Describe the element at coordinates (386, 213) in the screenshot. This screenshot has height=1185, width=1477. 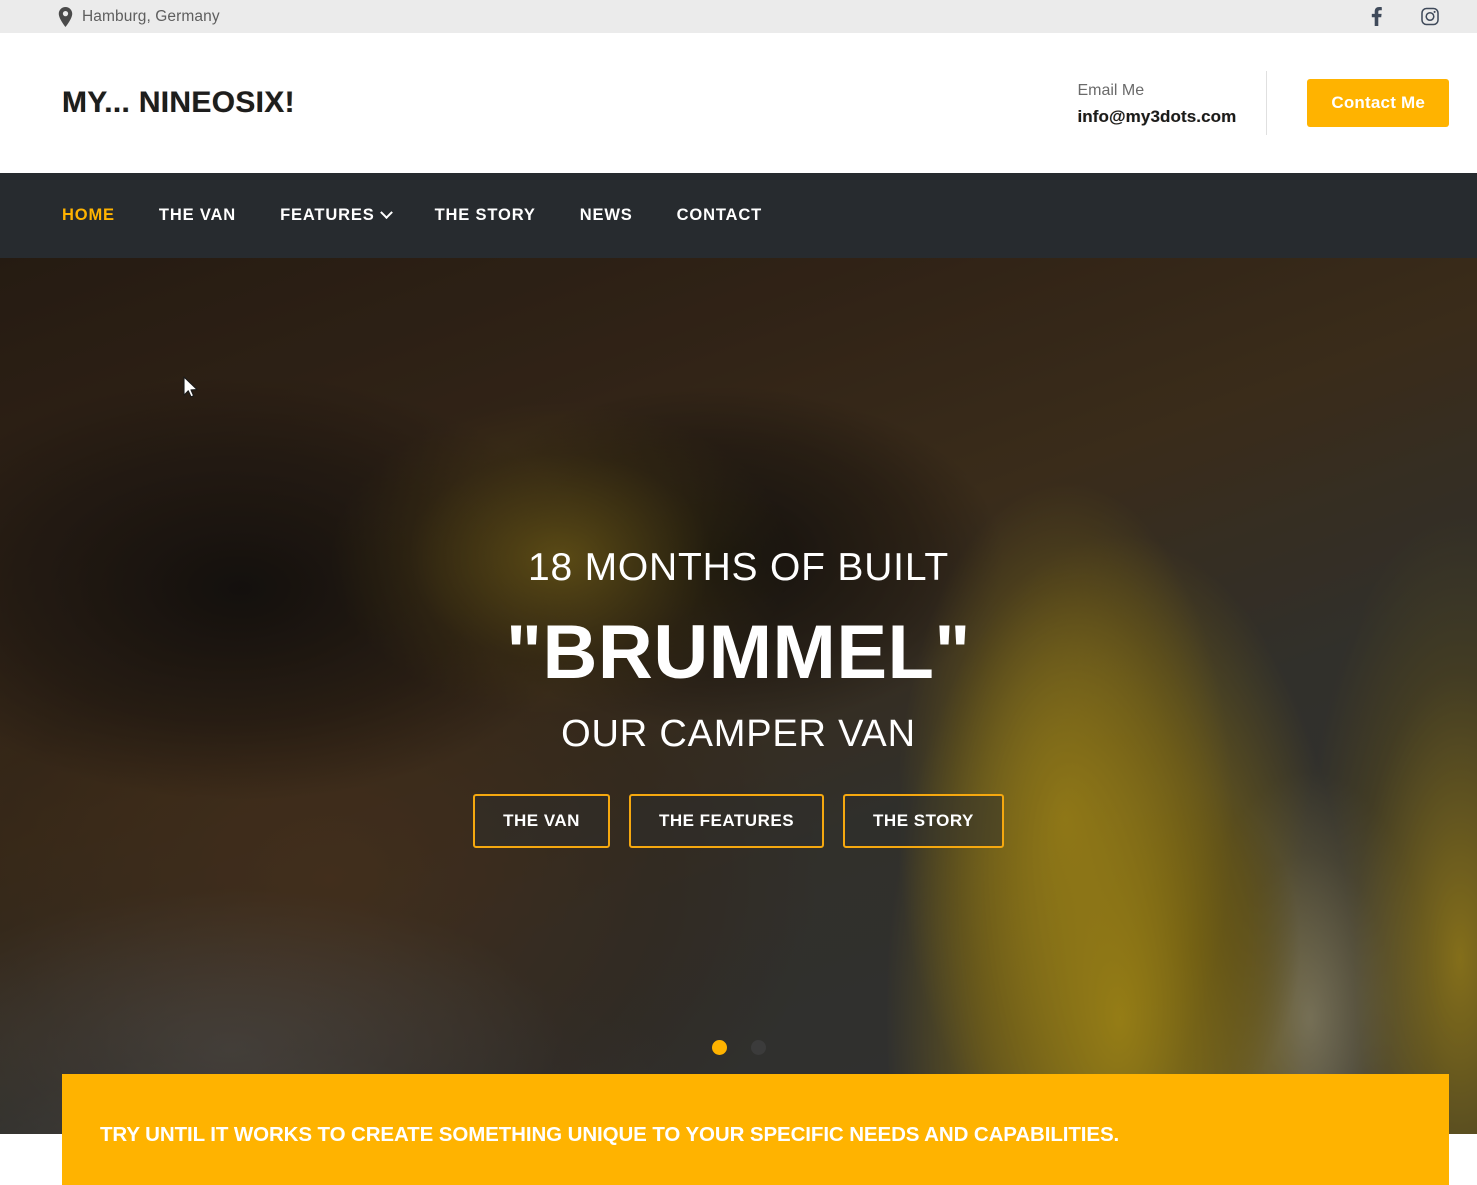
I see `chevron-down-icon` at that location.